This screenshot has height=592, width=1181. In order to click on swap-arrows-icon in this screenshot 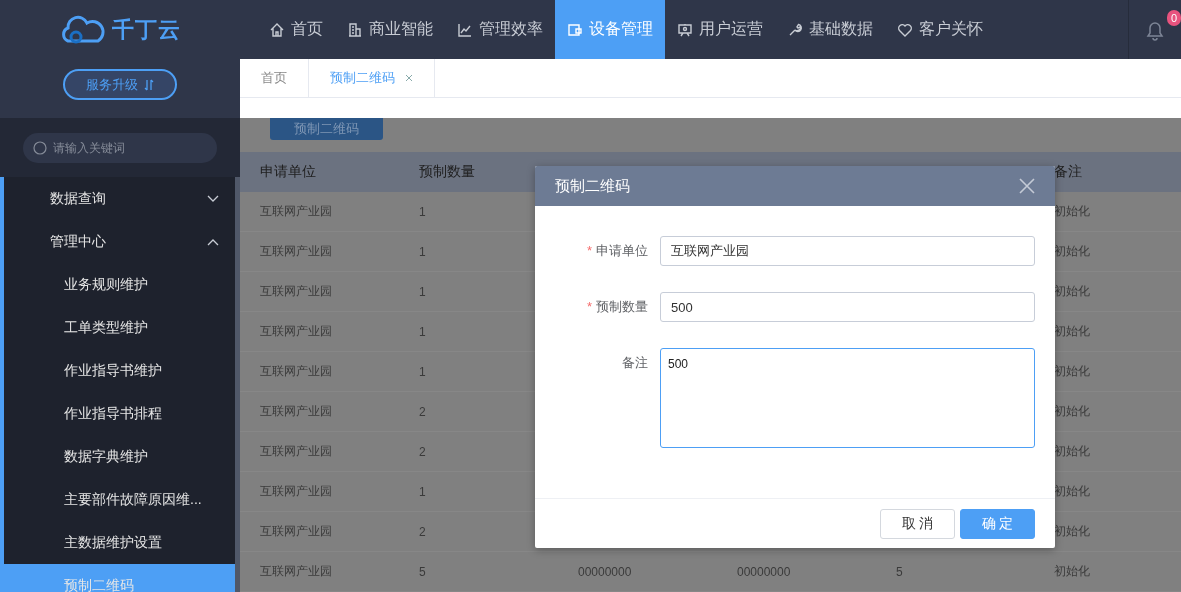, I will do `click(149, 84)`.